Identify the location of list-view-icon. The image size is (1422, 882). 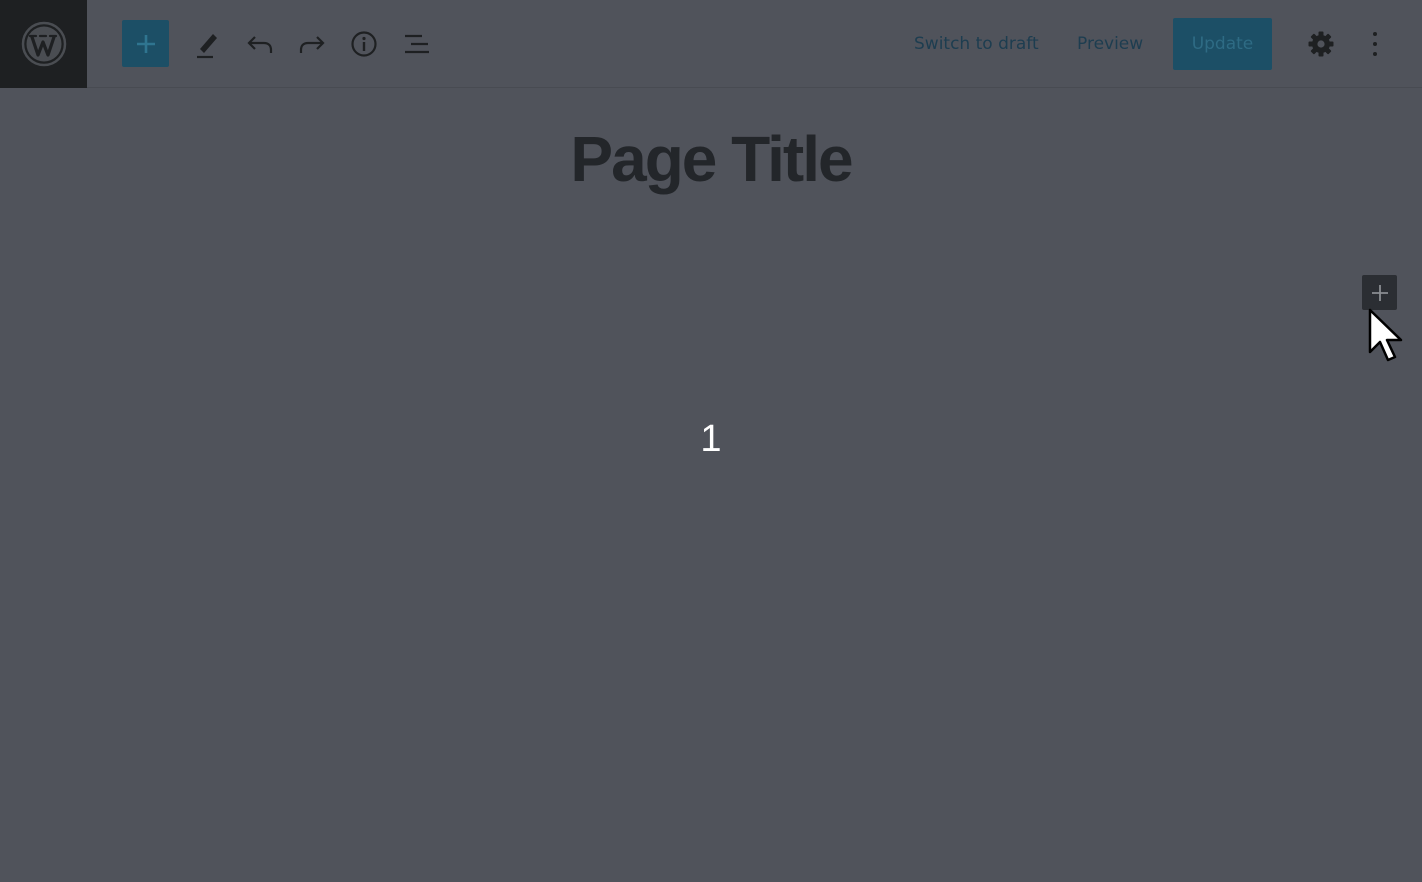
(417, 44).